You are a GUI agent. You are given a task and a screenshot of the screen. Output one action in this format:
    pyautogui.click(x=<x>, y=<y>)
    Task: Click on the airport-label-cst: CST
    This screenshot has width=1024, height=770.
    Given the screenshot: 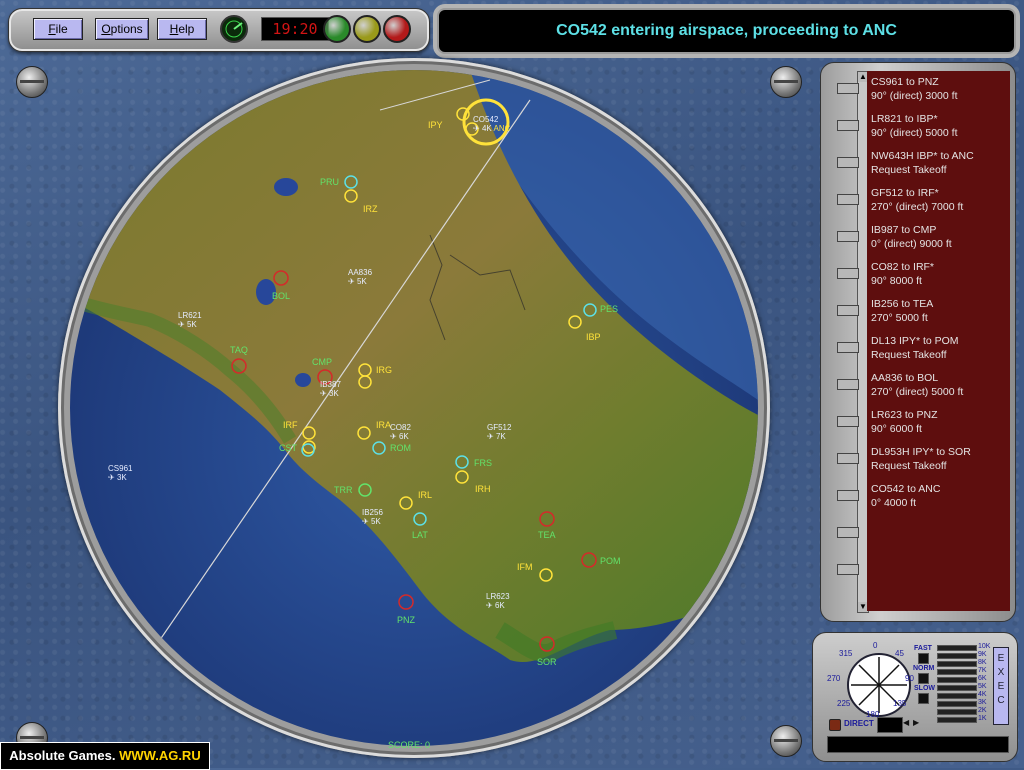 What is the action you would take?
    pyautogui.click(x=288, y=448)
    